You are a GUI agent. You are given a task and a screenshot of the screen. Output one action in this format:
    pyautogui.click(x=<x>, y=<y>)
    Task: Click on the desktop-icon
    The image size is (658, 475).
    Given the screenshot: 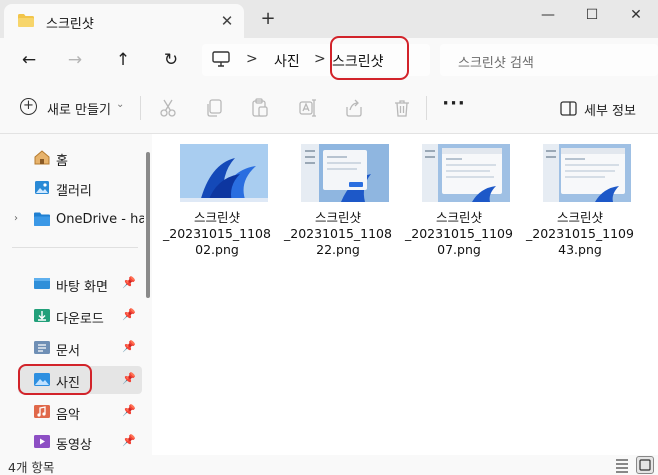 What is the action you would take?
    pyautogui.click(x=42, y=283)
    